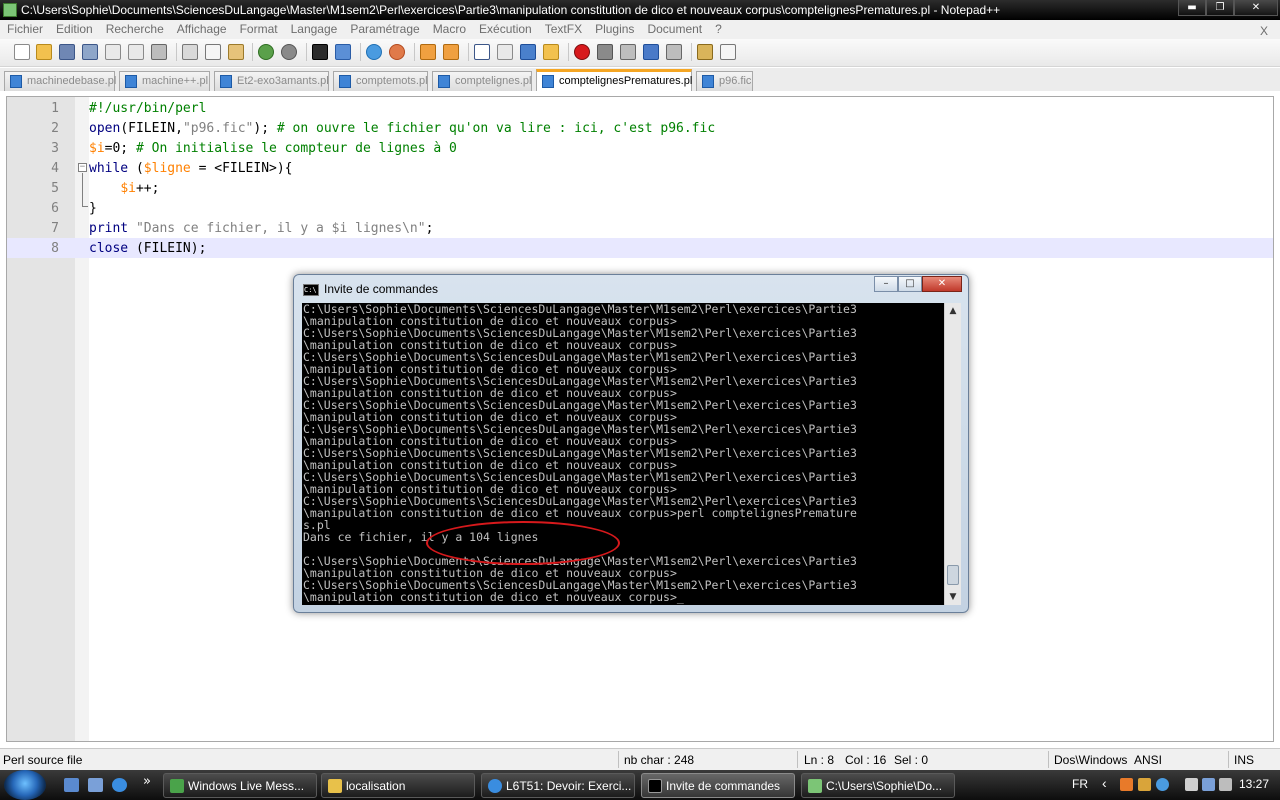 The image size is (1280, 800). What do you see at coordinates (910, 284) in the screenshot?
I see `cmd-maximize-button: □` at bounding box center [910, 284].